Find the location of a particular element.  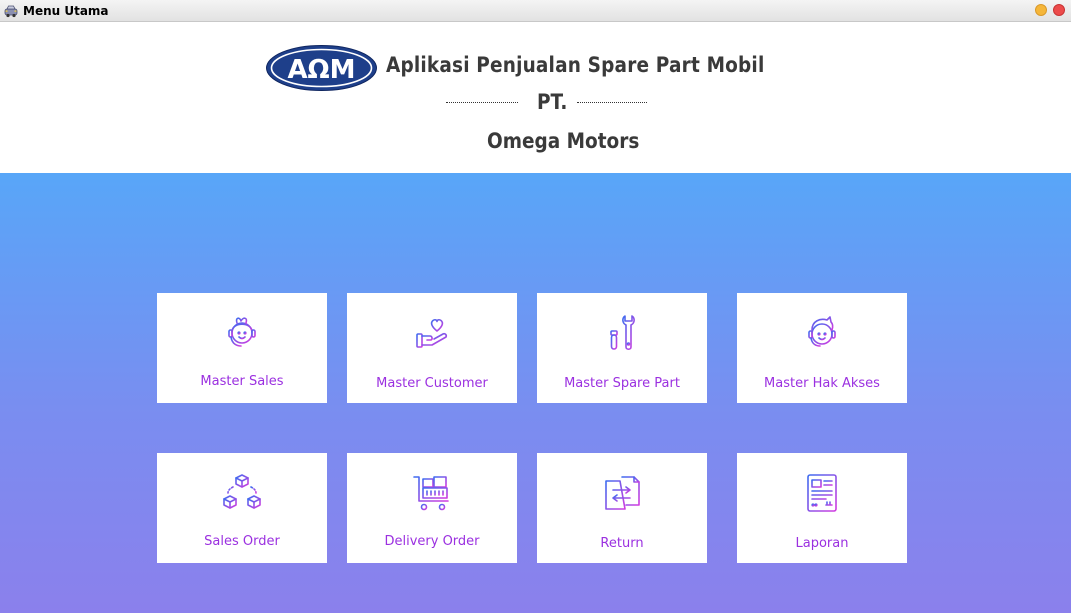

laporan-label: Laporan is located at coordinates (822, 543).